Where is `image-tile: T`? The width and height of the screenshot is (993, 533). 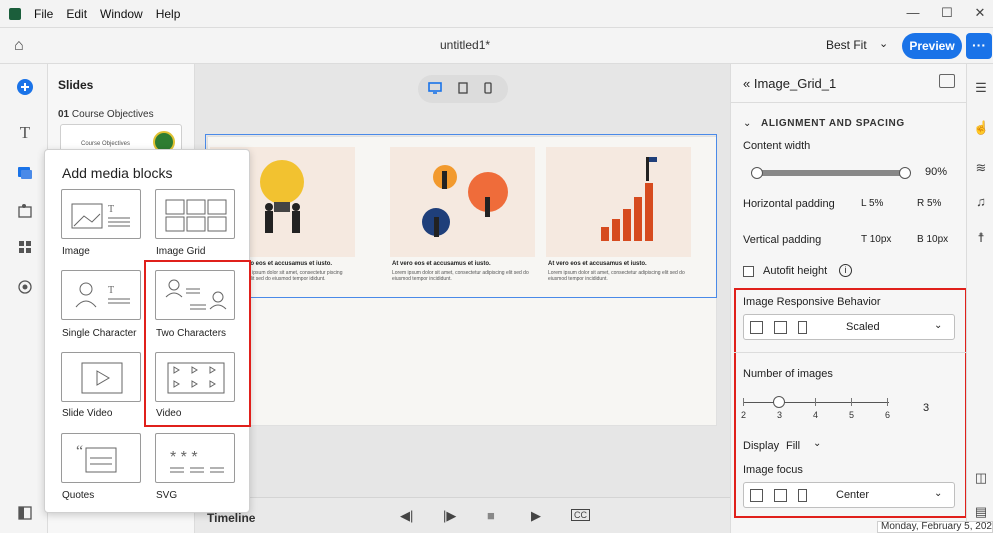
image-tile: T is located at coordinates (101, 214).